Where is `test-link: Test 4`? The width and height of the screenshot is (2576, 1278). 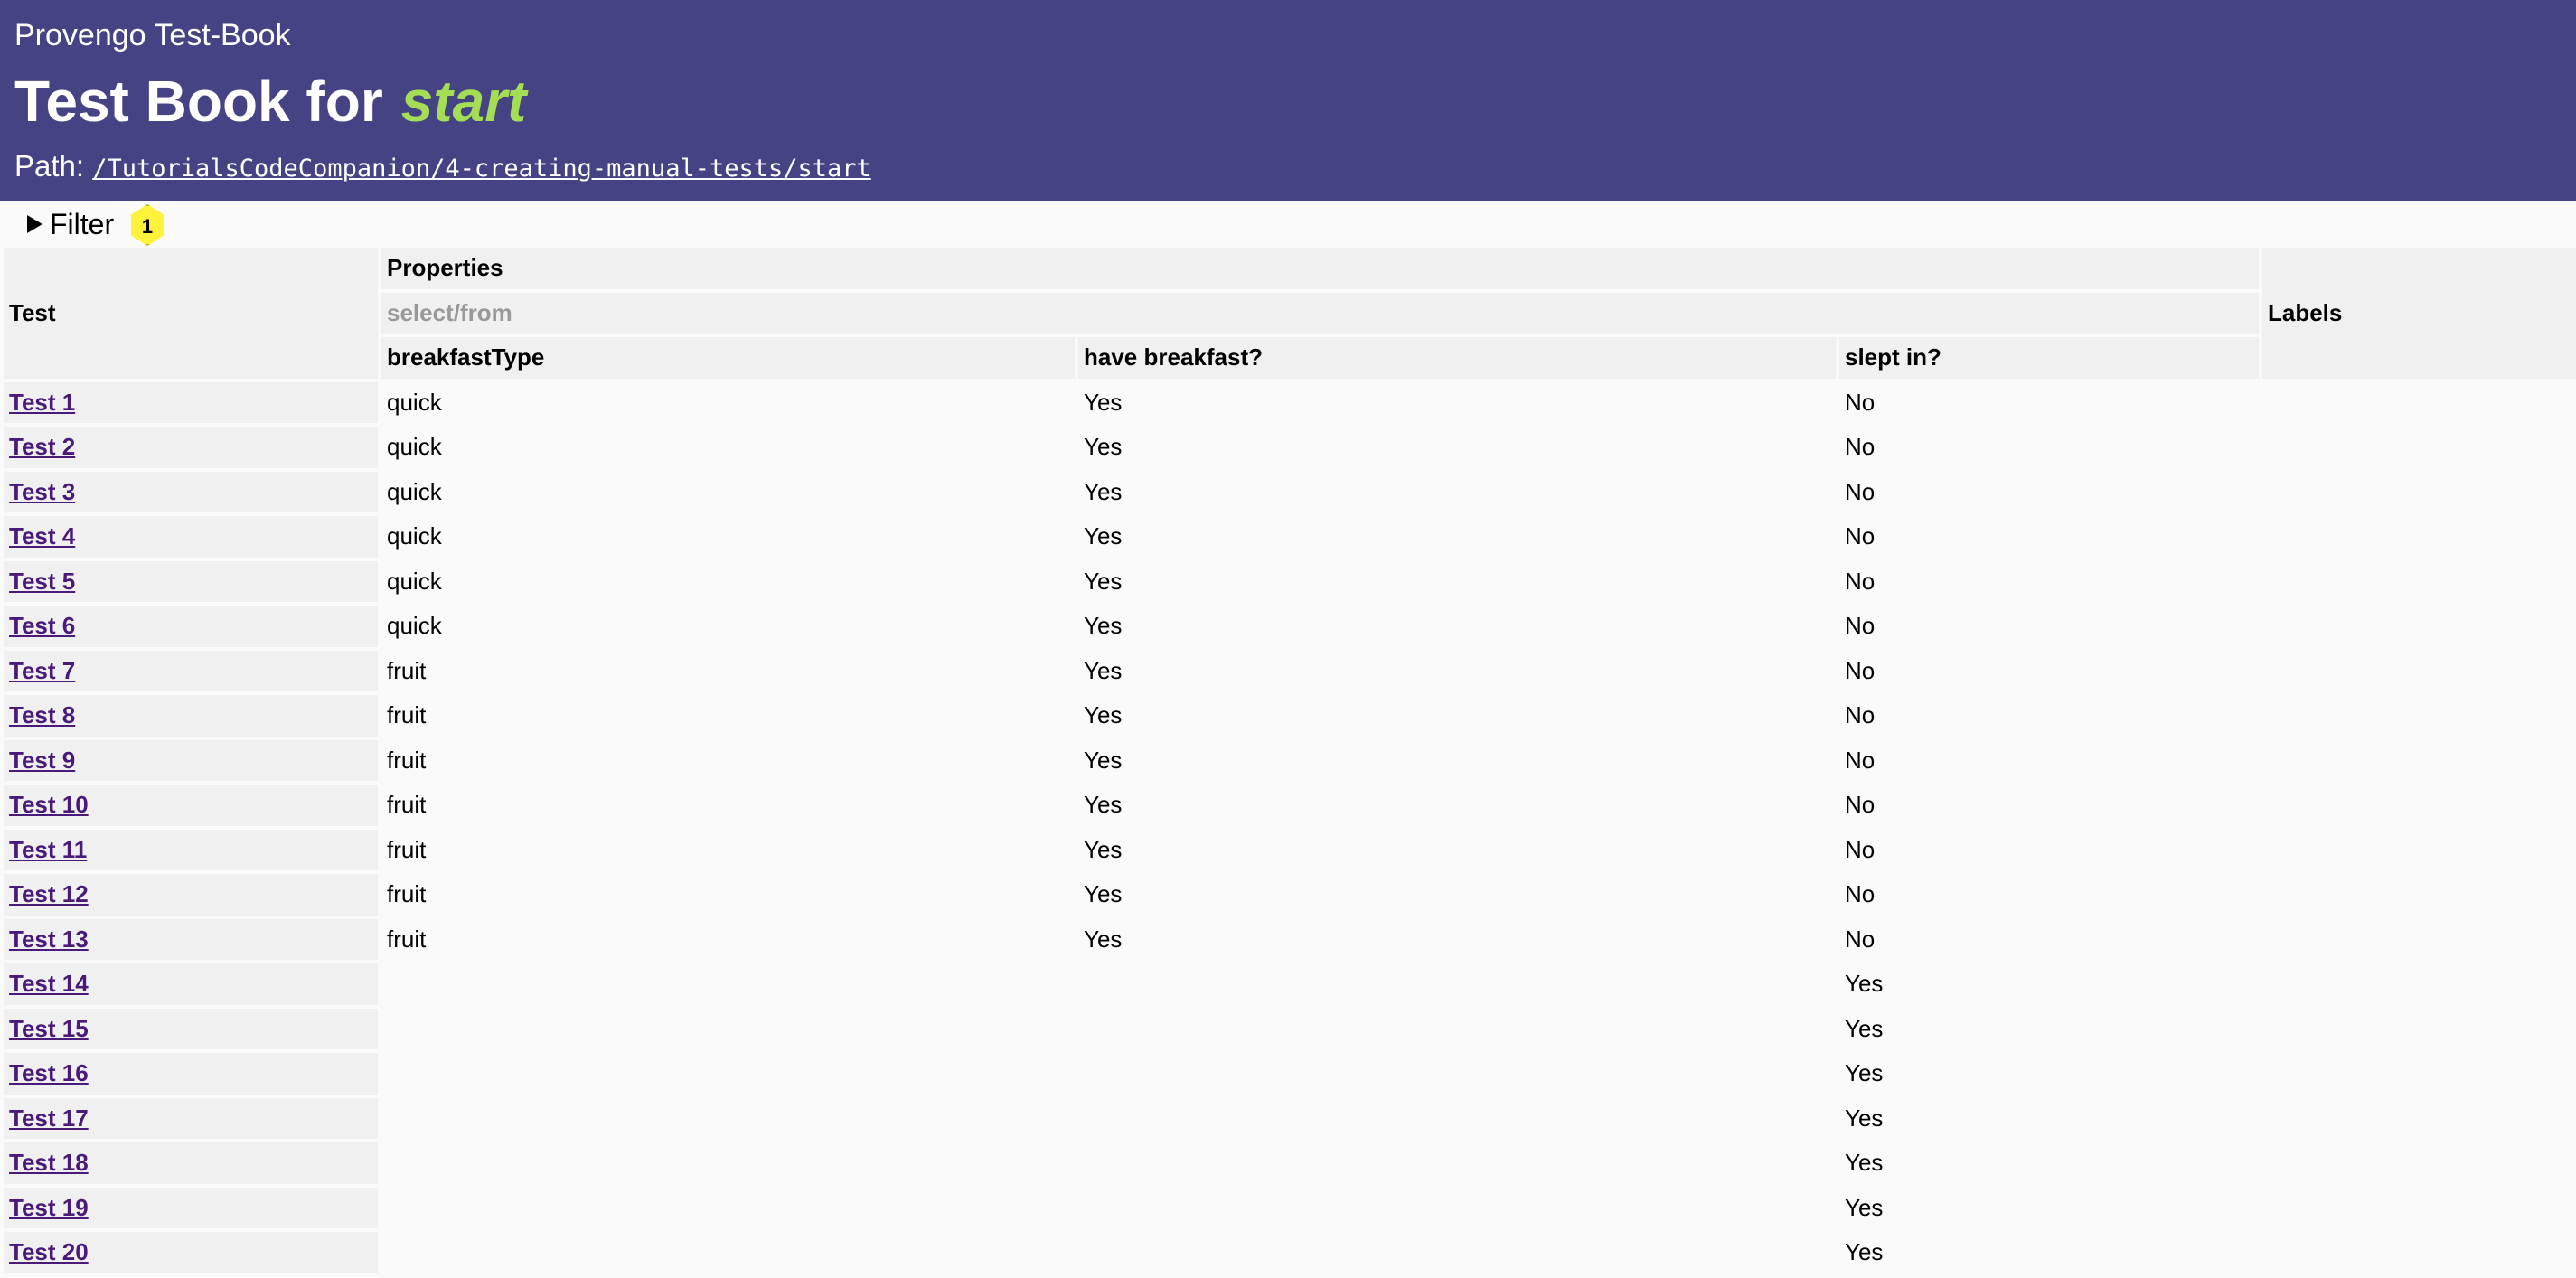 test-link: Test 4 is located at coordinates (42, 536).